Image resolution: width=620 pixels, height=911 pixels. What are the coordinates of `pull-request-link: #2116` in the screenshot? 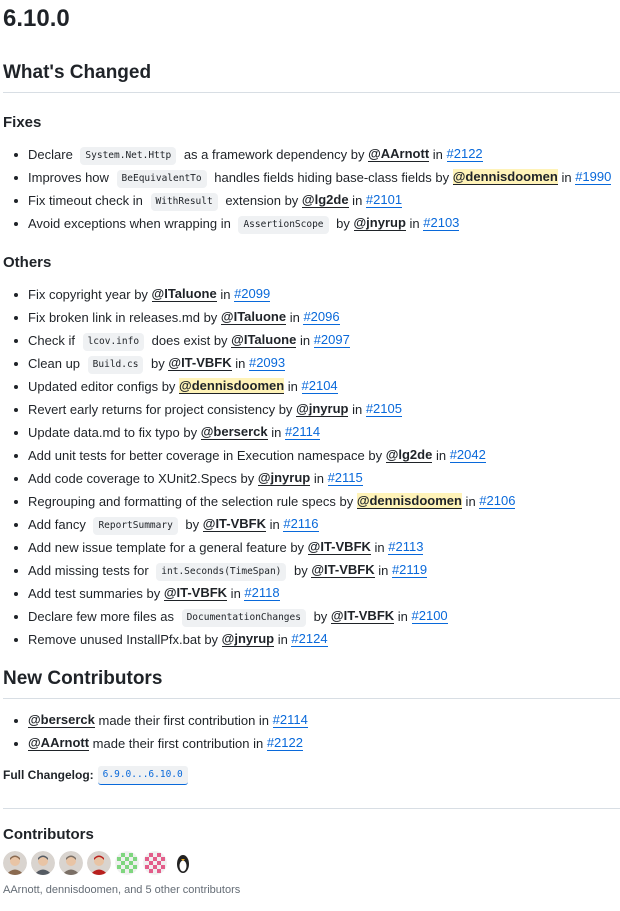 It's located at (301, 524).